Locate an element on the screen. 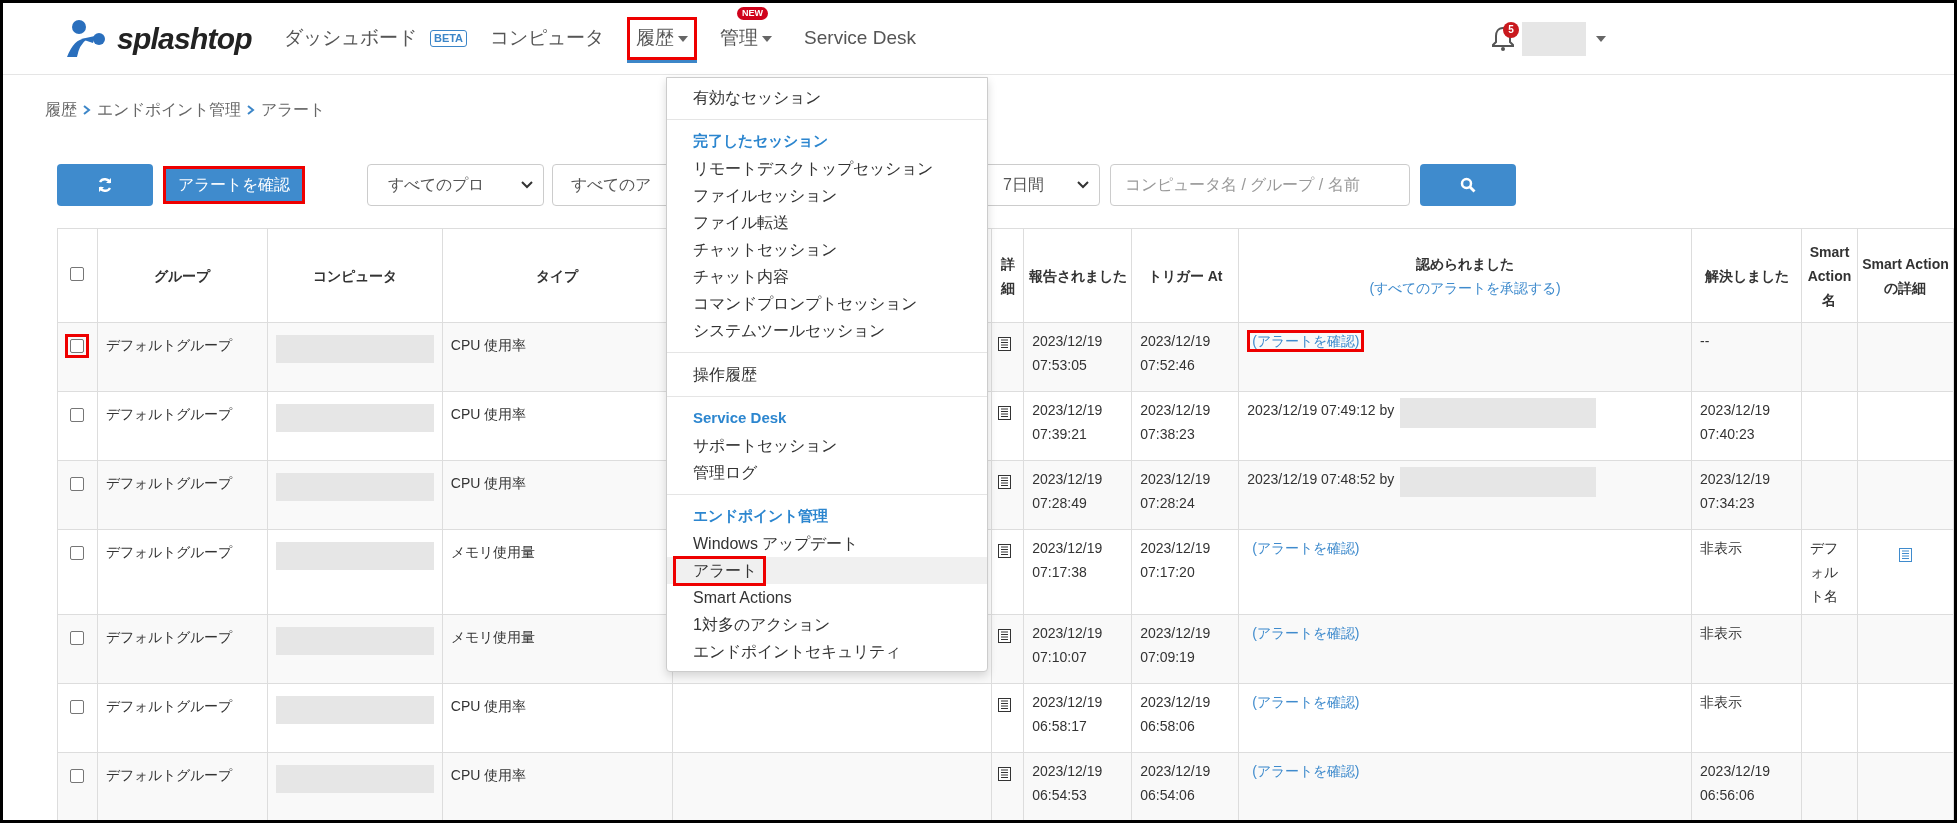 The image size is (1957, 823). nav-link: 管理 is located at coordinates (746, 38).